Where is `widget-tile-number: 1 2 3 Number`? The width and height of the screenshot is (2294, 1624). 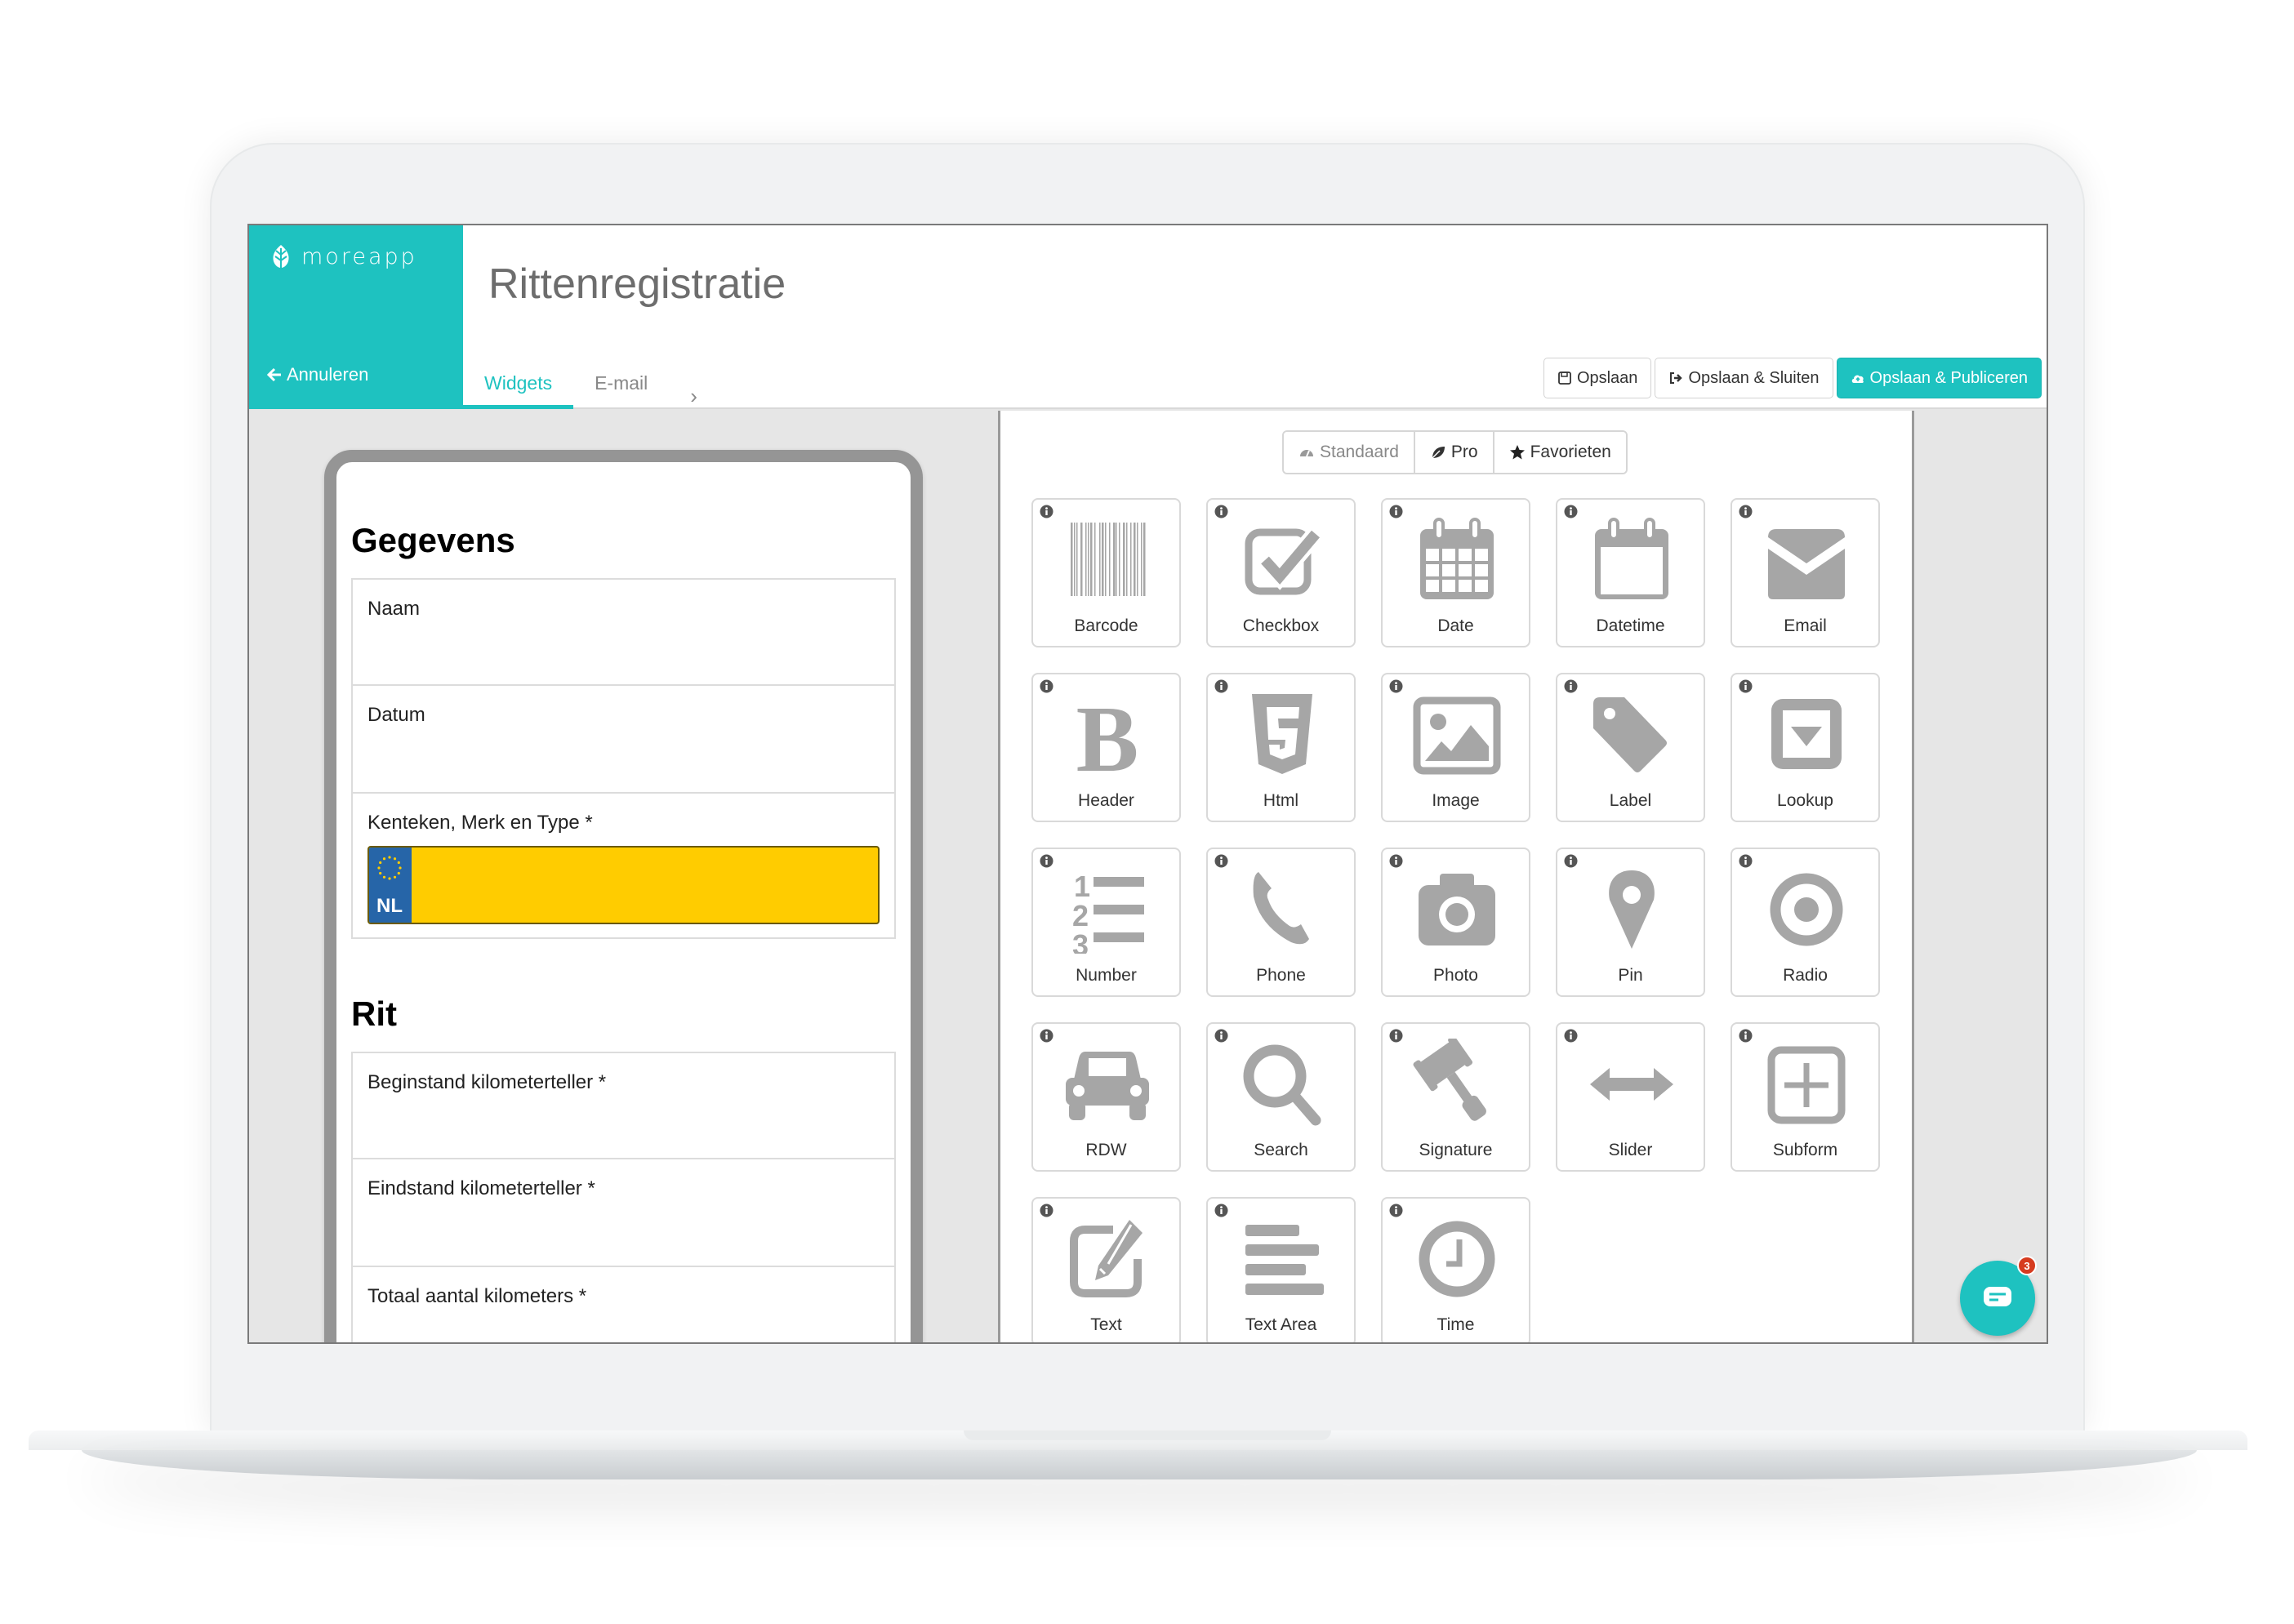
widget-tile-number: 1 2 3 Number is located at coordinates (1106, 922).